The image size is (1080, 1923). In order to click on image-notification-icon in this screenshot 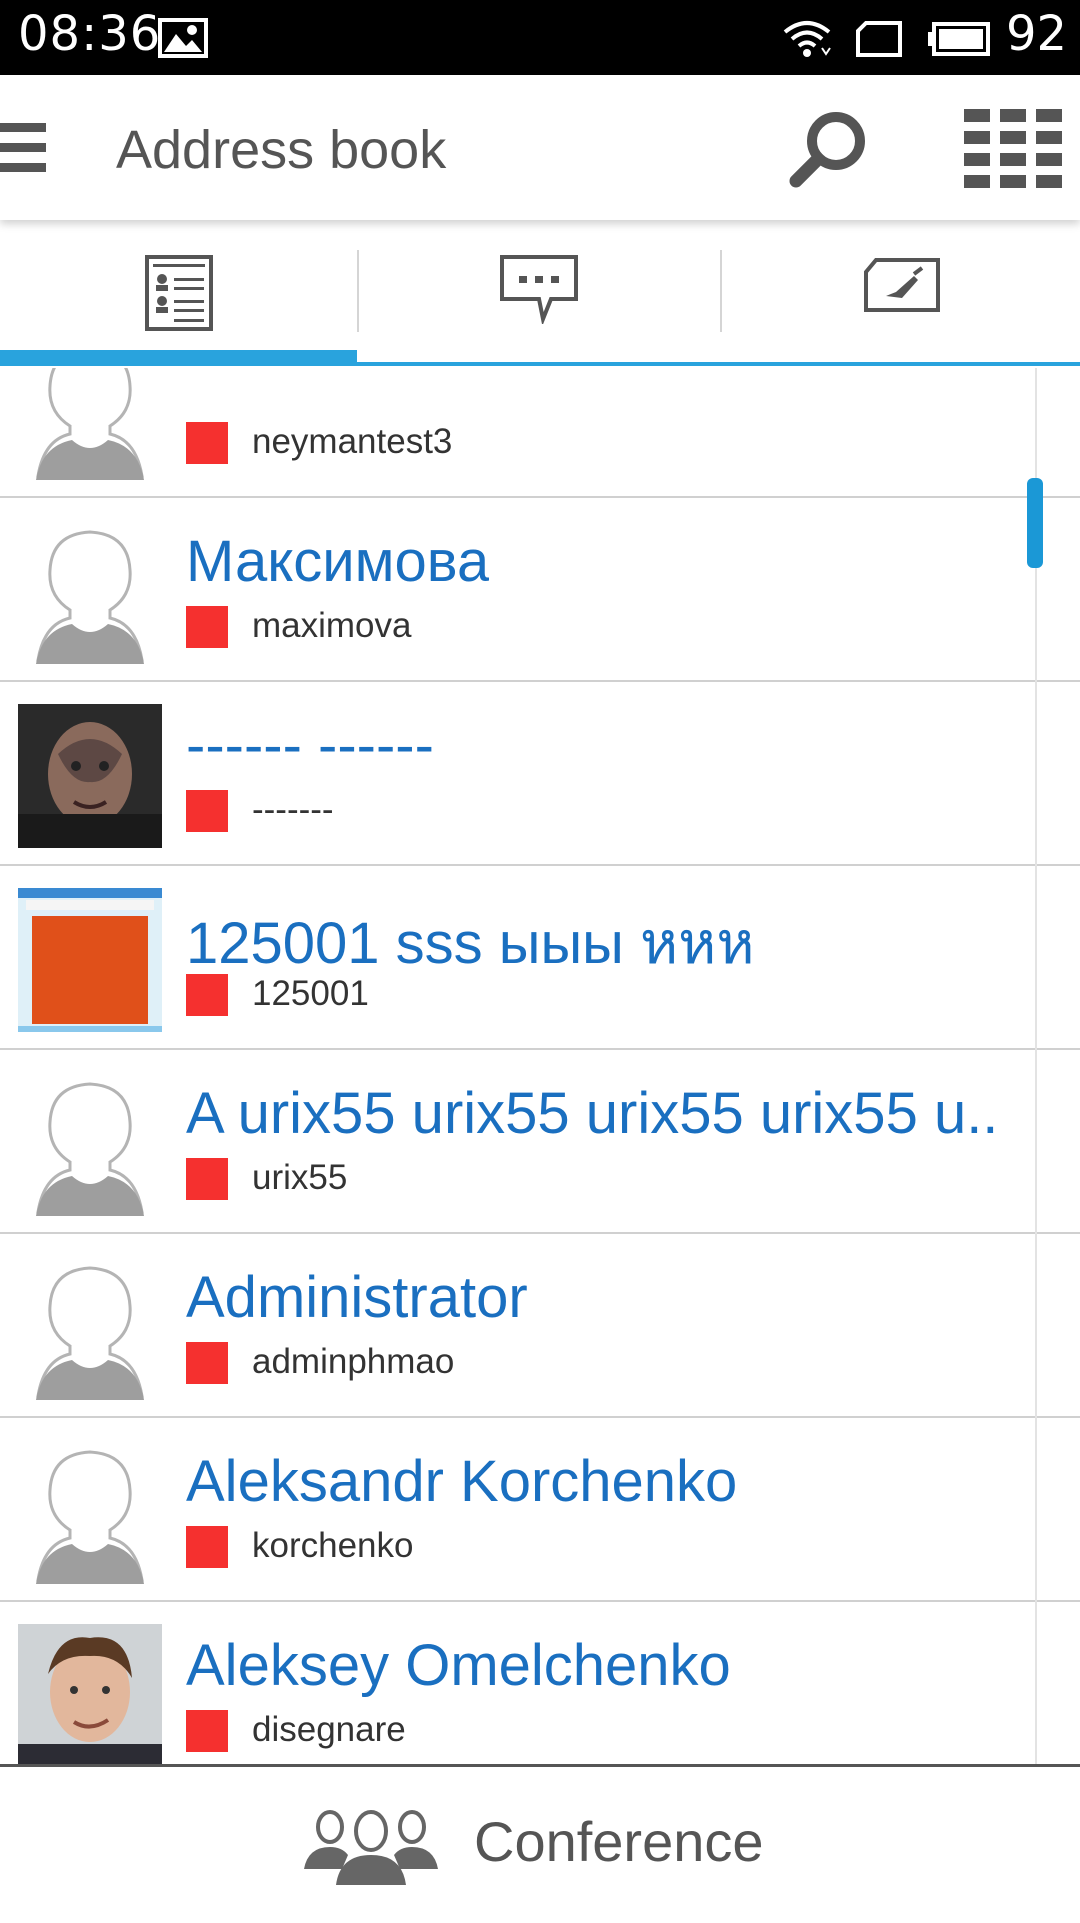, I will do `click(183, 38)`.